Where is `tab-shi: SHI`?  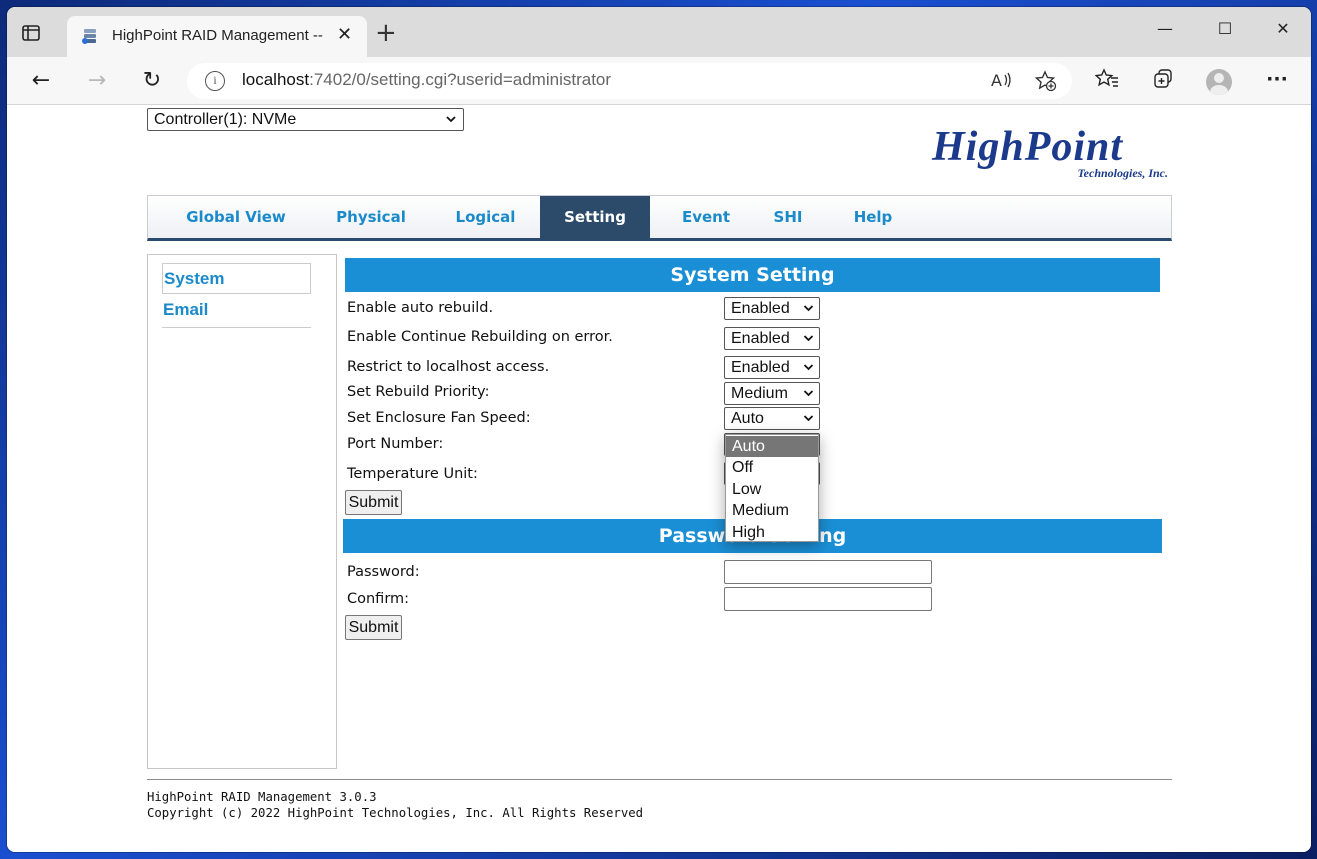
tab-shi: SHI is located at coordinates (788, 217).